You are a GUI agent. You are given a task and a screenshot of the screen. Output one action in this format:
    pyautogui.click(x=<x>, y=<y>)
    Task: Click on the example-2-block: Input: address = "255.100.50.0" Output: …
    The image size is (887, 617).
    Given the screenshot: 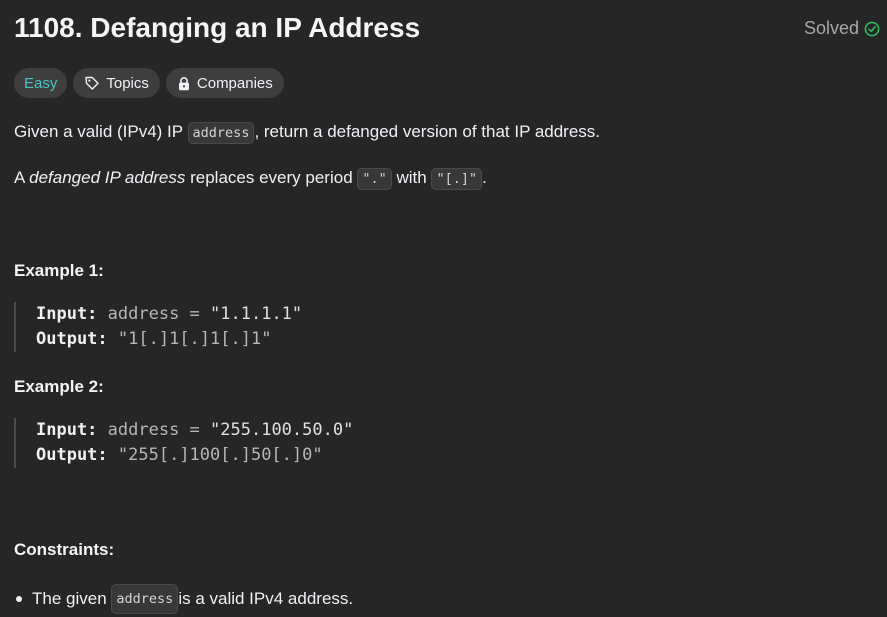 What is the action you would take?
    pyautogui.click(x=183, y=443)
    